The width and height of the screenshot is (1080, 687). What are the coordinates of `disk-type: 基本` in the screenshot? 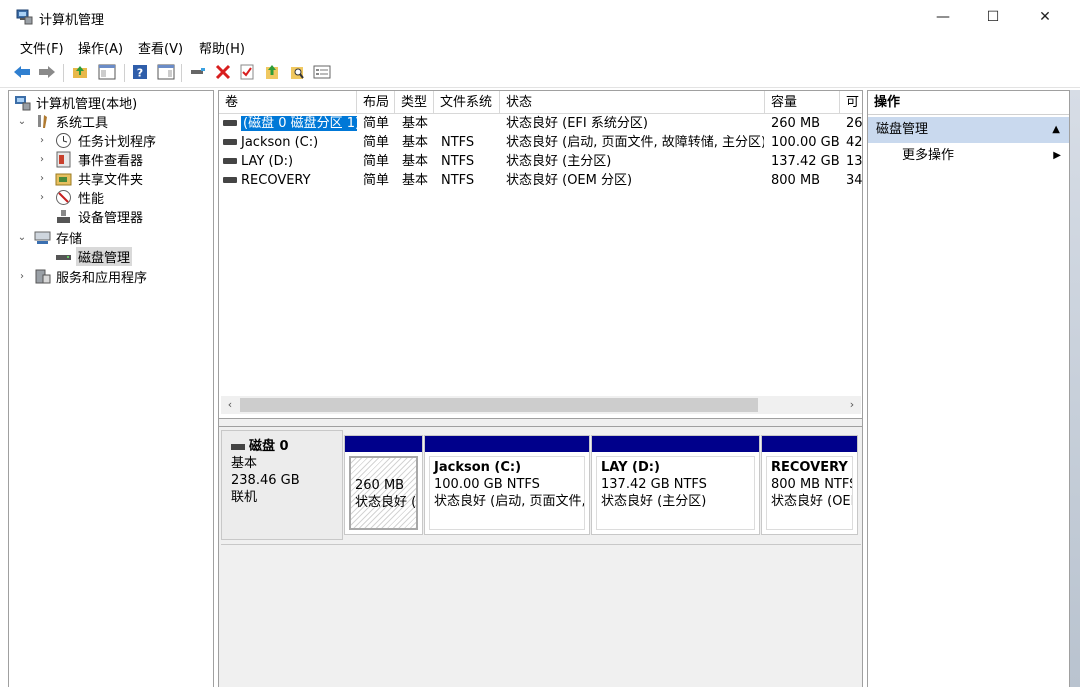 It's located at (244, 463).